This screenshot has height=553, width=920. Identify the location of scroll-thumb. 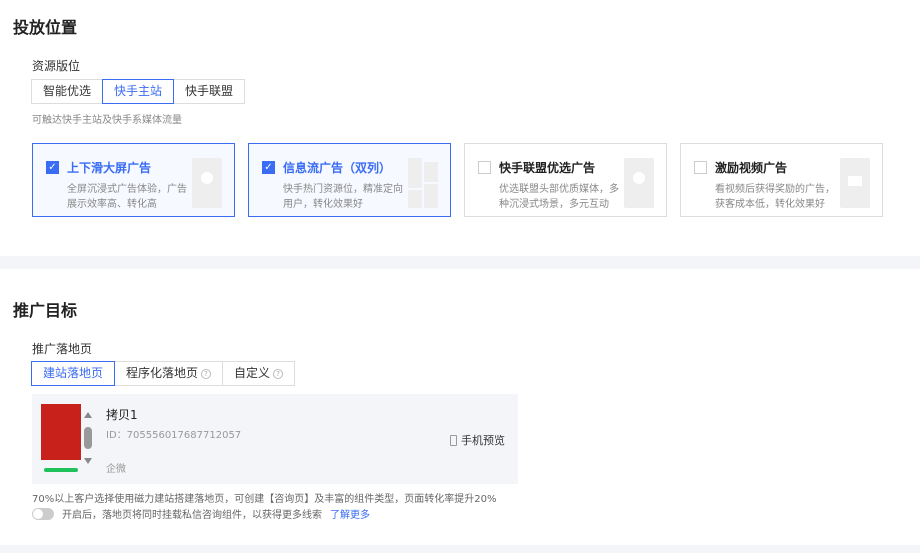
(88, 438).